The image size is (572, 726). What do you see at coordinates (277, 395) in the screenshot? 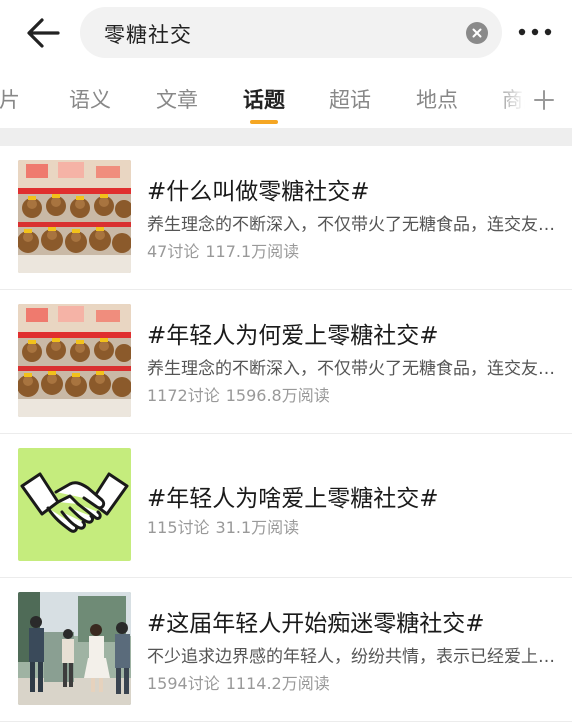
I see `read-count: 1596.8万阅读` at bounding box center [277, 395].